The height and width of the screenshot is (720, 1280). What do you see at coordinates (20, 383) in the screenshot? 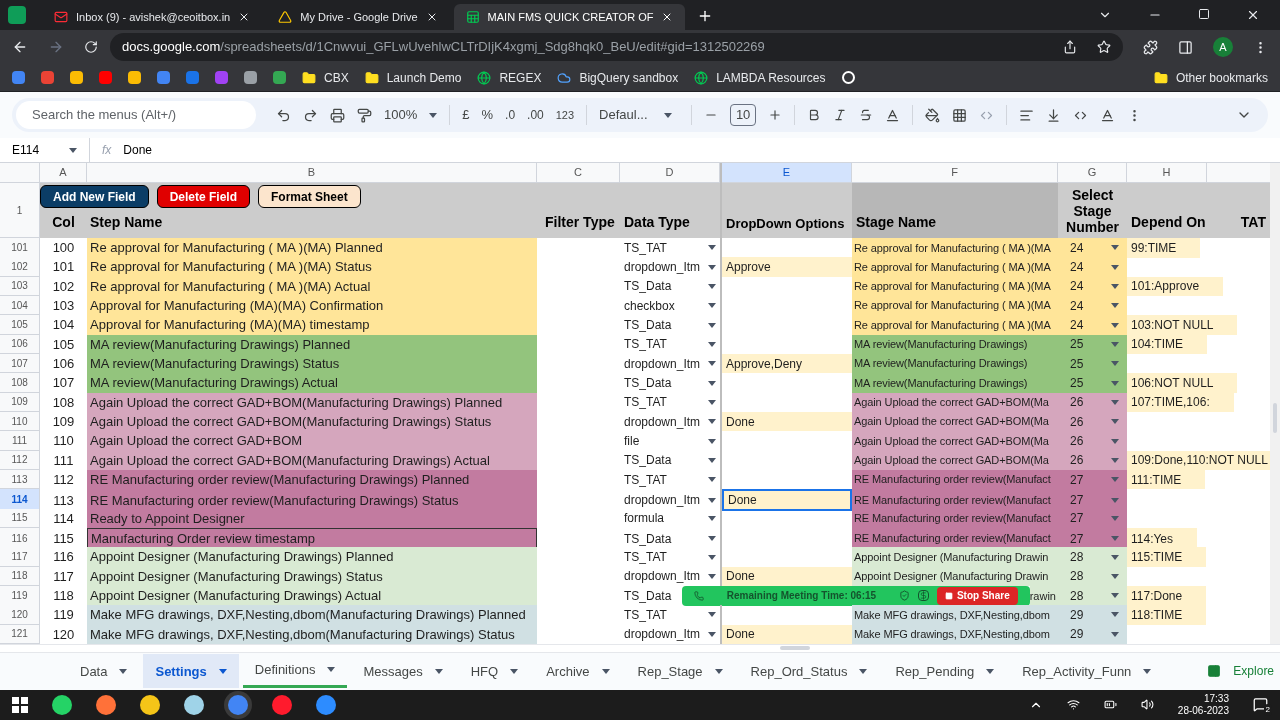
I see `row-number: 108` at bounding box center [20, 383].